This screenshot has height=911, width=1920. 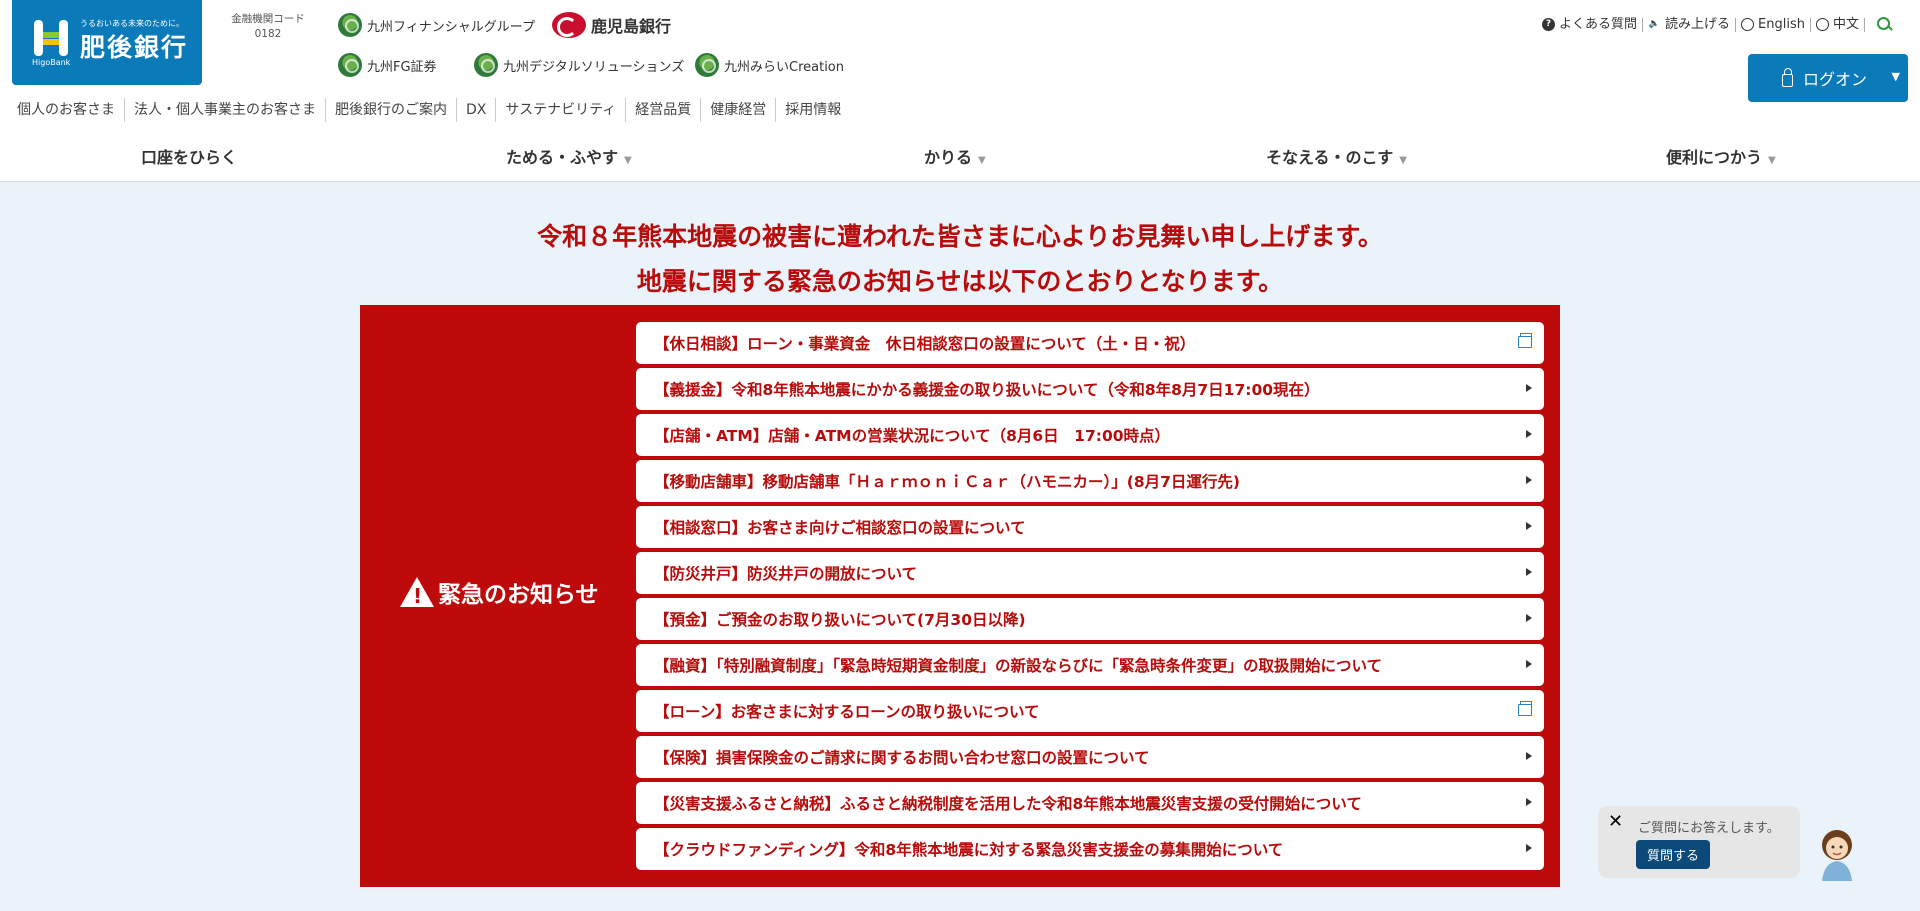 I want to click on subnav-sustainability: サステナビリティ, so click(x=561, y=110).